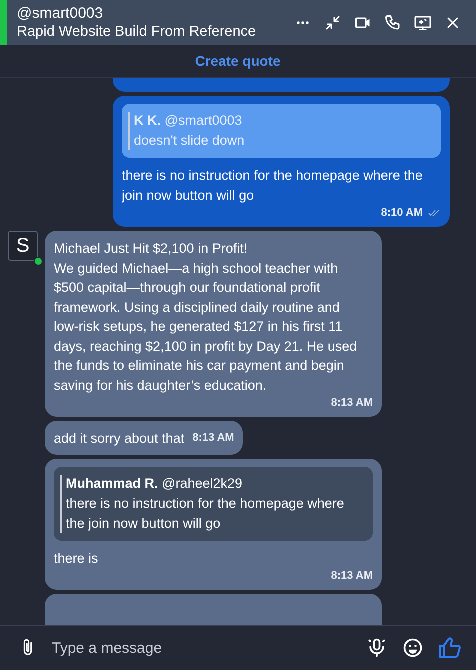 This screenshot has height=670, width=476. Describe the element at coordinates (206, 513) in the screenshot. I see `quote-text: there is no instruction for the homepage where the join now button will go` at that location.